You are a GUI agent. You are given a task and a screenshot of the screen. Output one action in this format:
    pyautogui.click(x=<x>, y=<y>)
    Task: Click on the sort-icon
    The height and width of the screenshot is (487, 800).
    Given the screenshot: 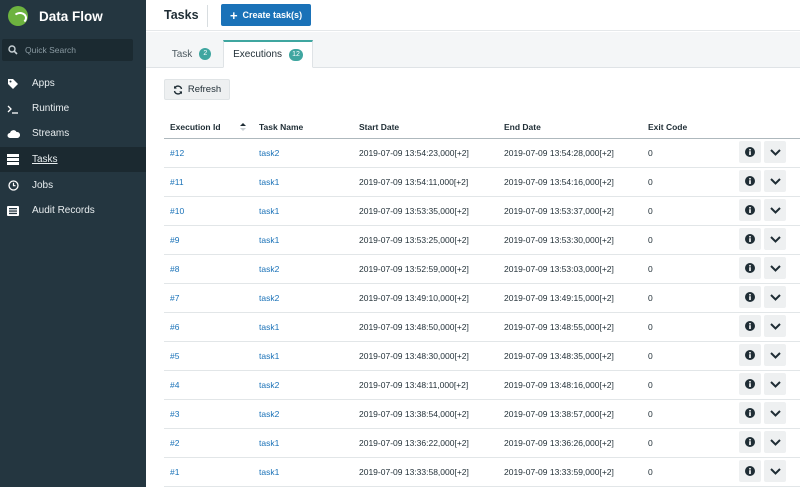 What is the action you would take?
    pyautogui.click(x=243, y=127)
    